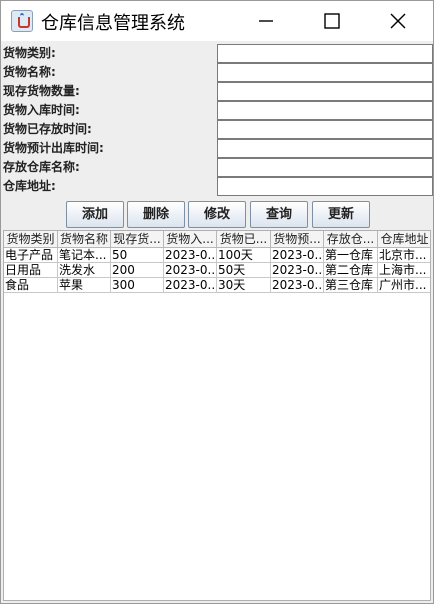 Image resolution: width=434 pixels, height=604 pixels. Describe the element at coordinates (22, 21) in the screenshot. I see `java-cup-icon` at that location.